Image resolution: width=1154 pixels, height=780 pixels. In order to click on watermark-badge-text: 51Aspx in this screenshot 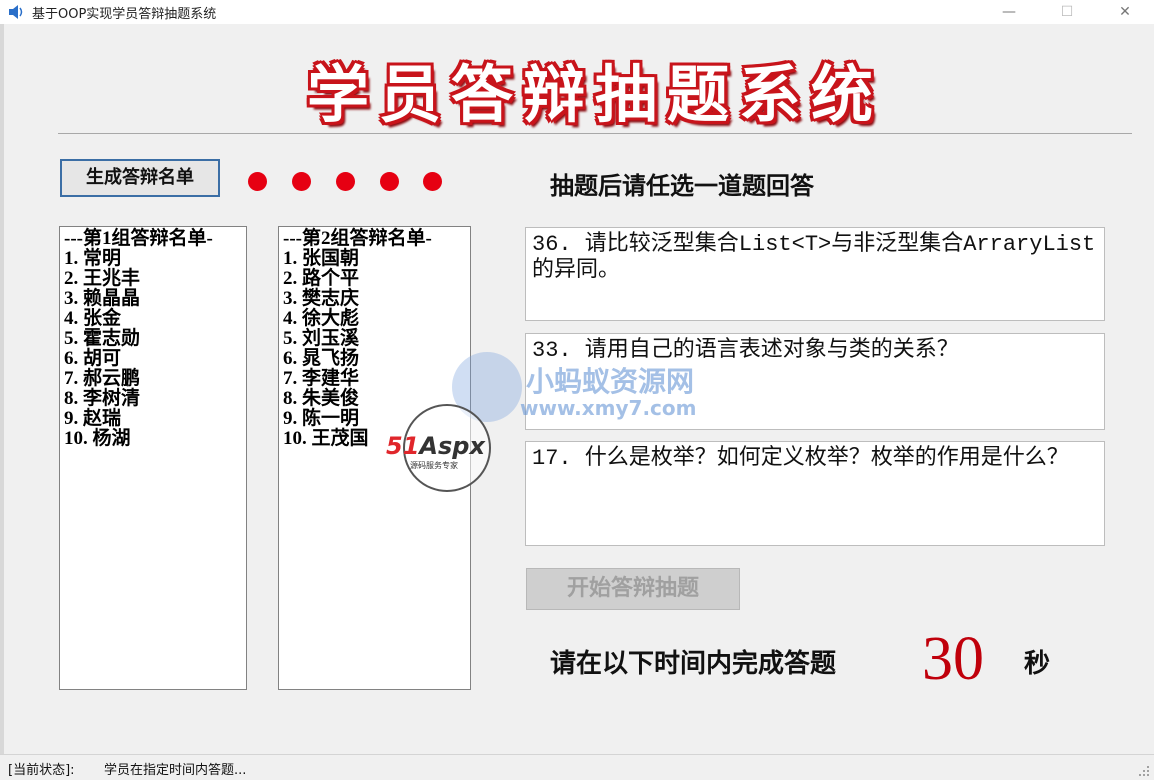, I will do `click(435, 446)`.